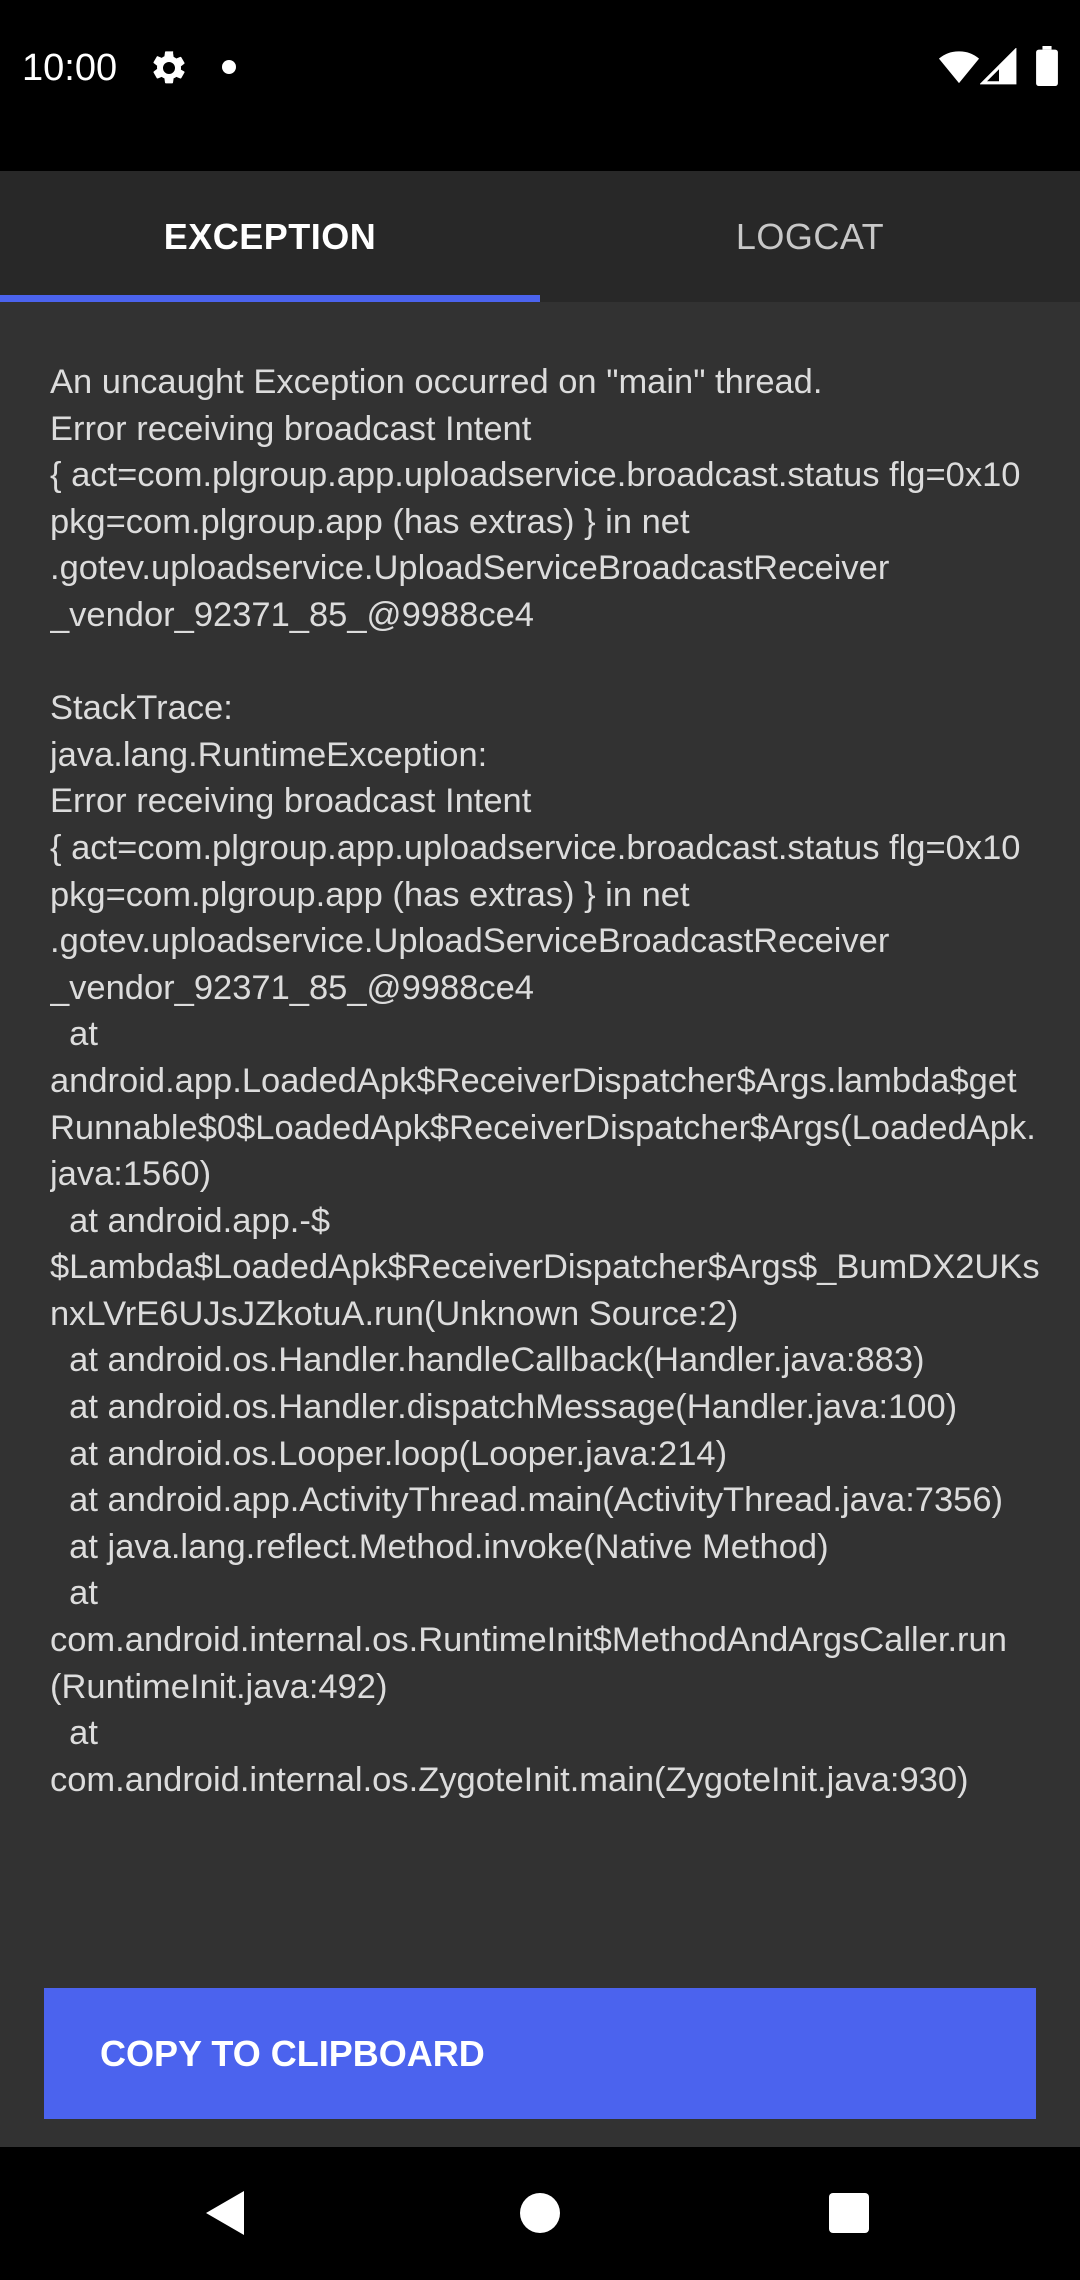 This screenshot has width=1080, height=2280. I want to click on tab-bar: EXCEPTION LOGCAT, so click(540, 236).